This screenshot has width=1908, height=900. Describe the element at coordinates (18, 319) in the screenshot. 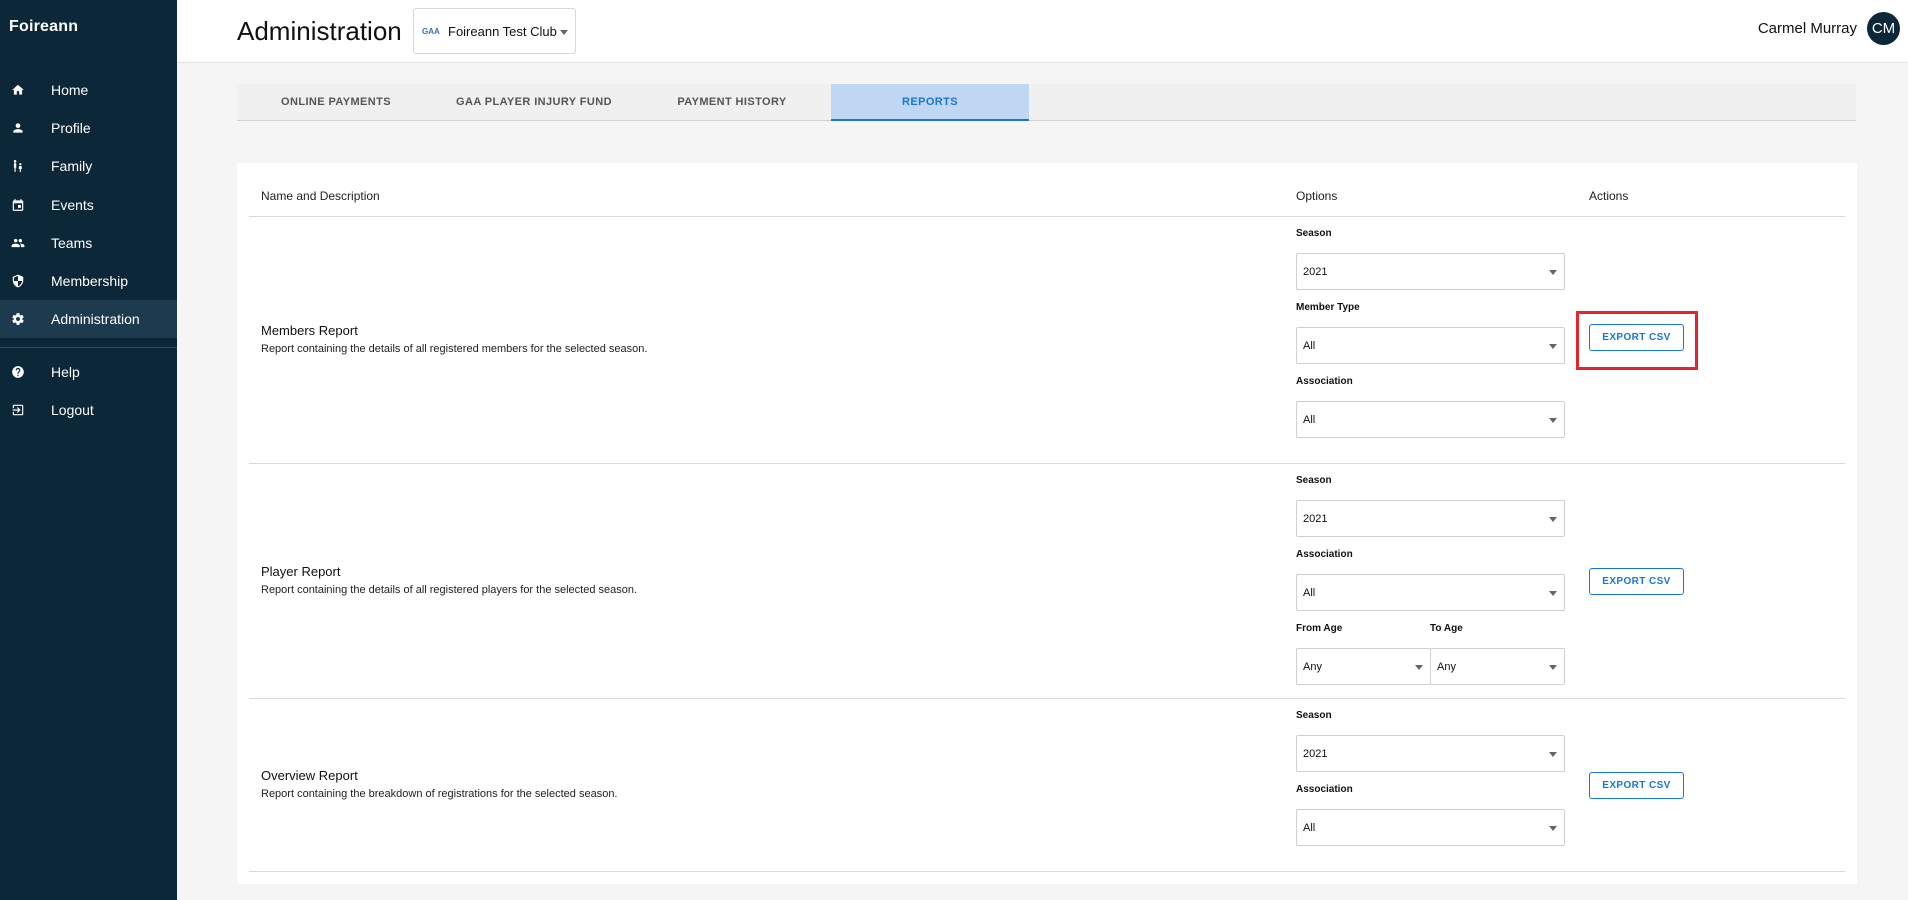

I see `gear-icon` at that location.